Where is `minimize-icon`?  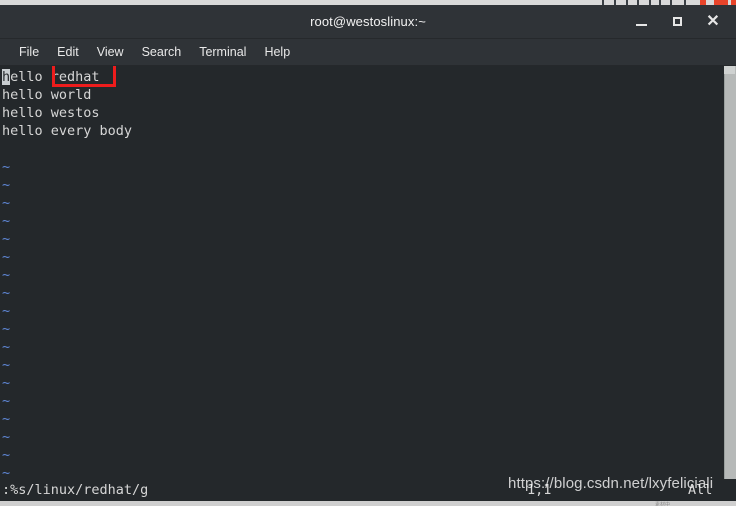
minimize-icon is located at coordinates (641, 25).